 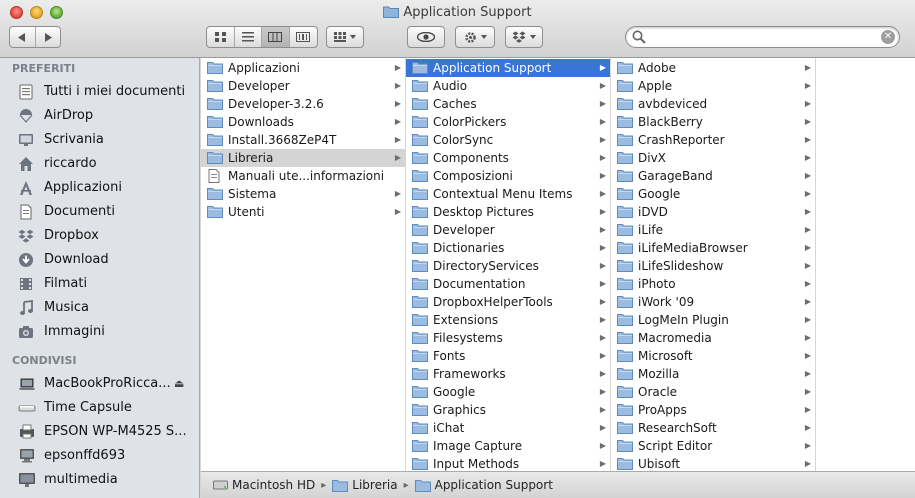 What do you see at coordinates (483, 37) in the screenshot?
I see `chevron-down-icon` at bounding box center [483, 37].